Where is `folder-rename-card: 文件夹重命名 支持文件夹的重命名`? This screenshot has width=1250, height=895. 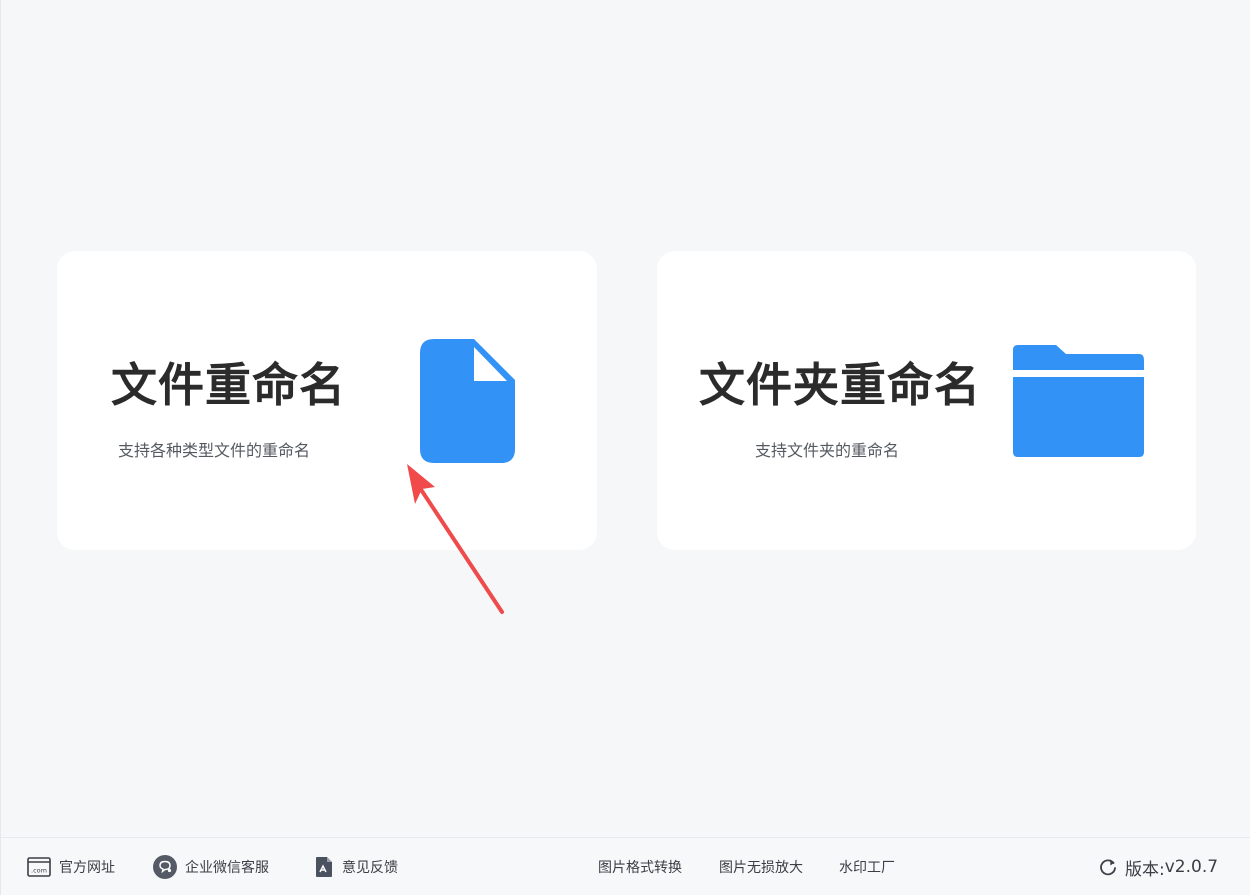 folder-rename-card: 文件夹重命名 支持文件夹的重命名 is located at coordinates (926, 400).